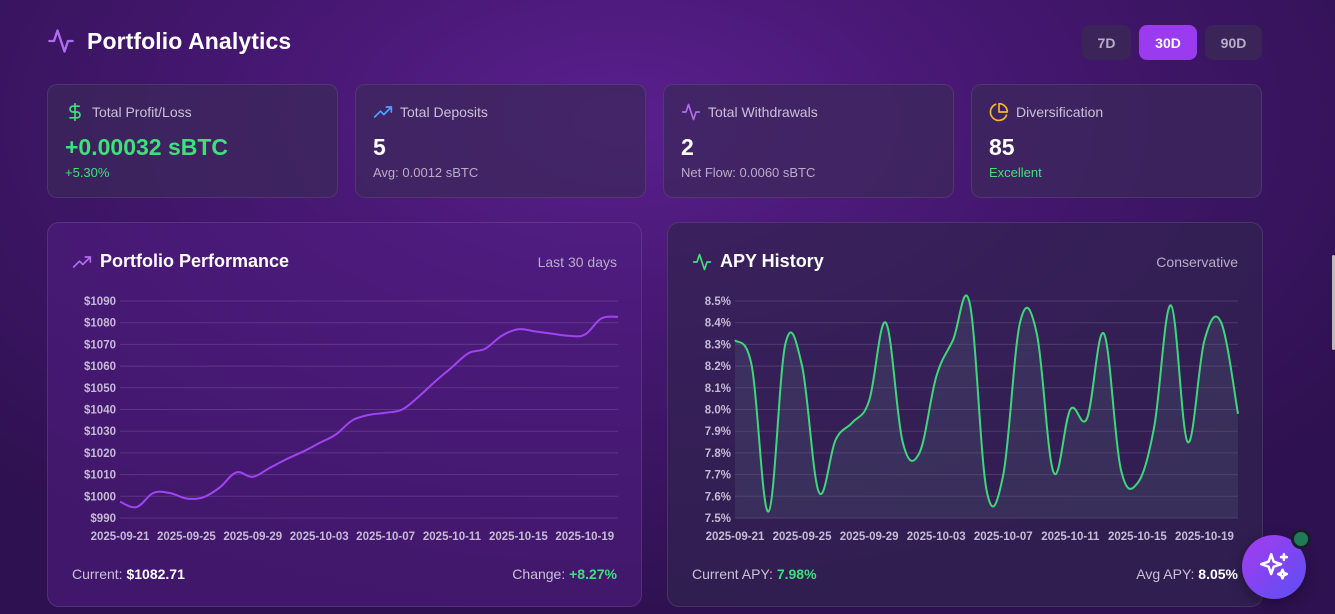 The height and width of the screenshot is (614, 1335). I want to click on y-tick-label: $1090, so click(100, 302).